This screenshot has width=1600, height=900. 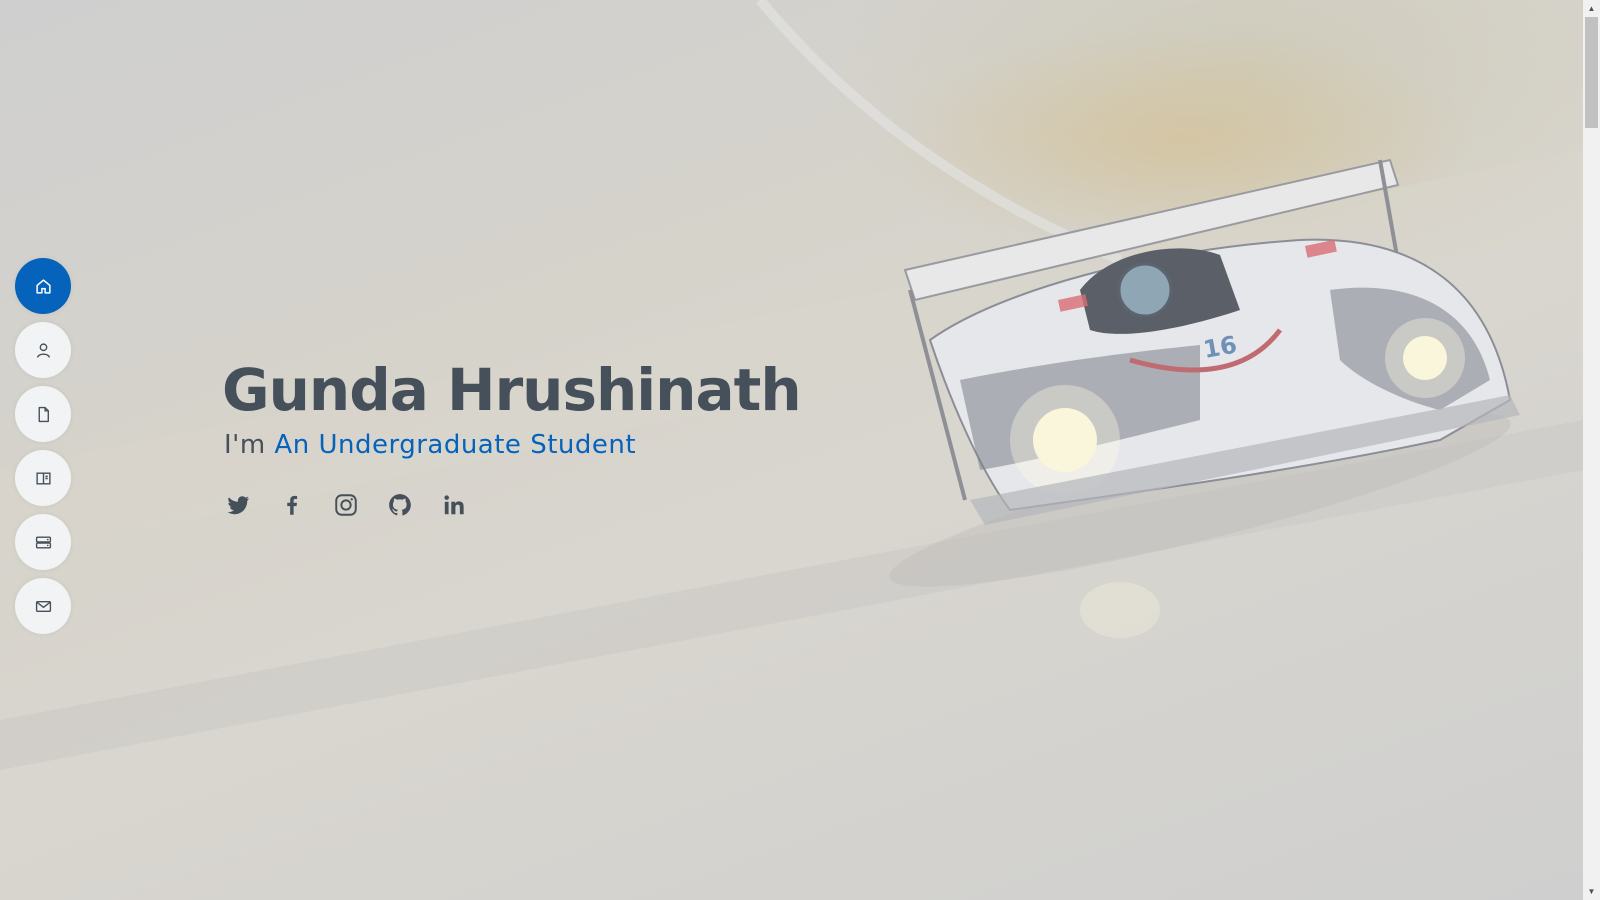 I want to click on side-navigation, so click(x=43, y=450).